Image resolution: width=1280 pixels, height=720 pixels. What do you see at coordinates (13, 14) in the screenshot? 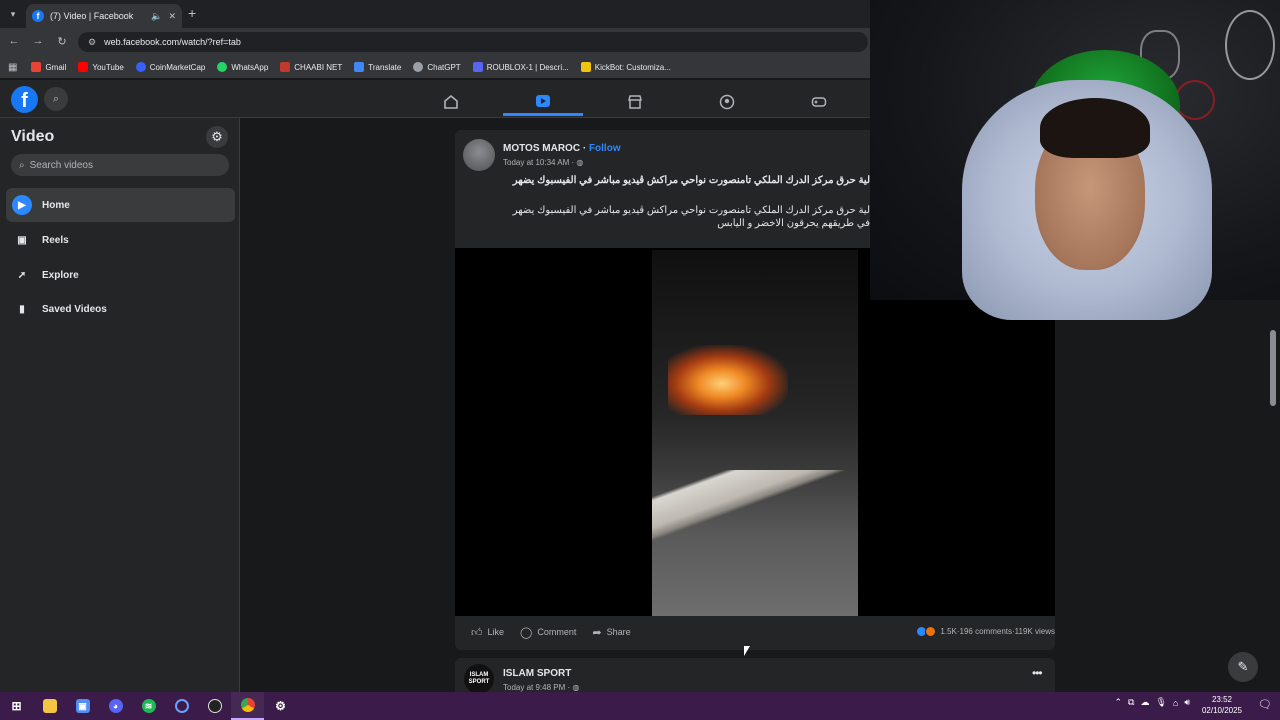
I see `tab-search-icon: ▾` at bounding box center [13, 14].